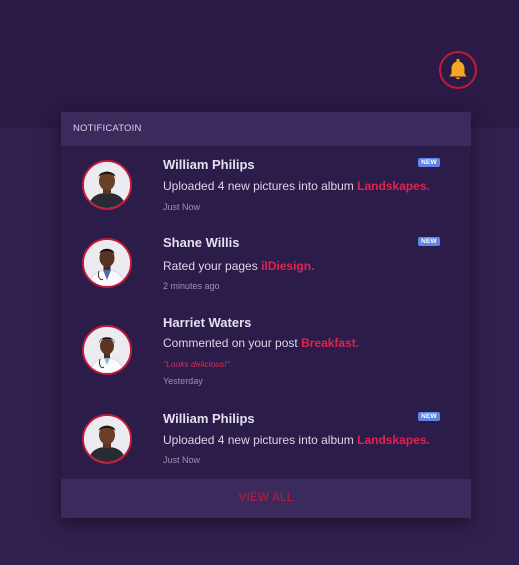  I want to click on panel-title: NOTIFICATOIN, so click(266, 129).